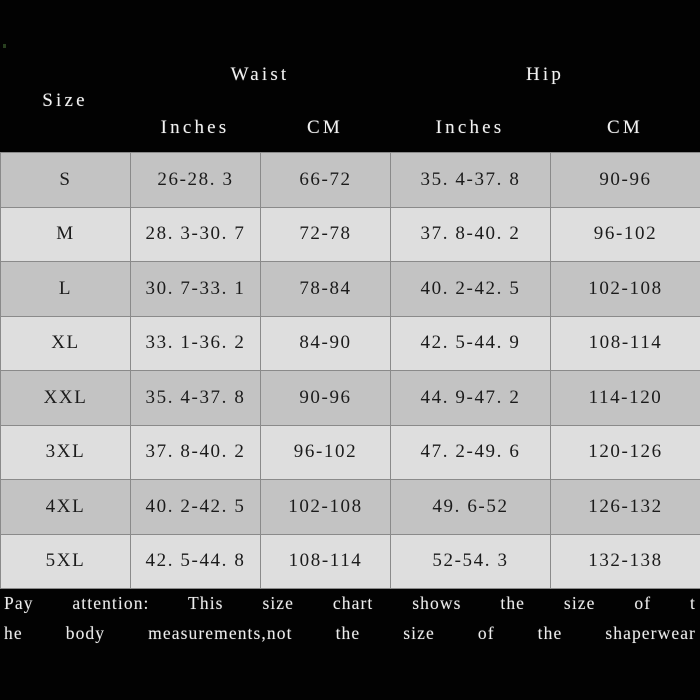  I want to click on cell-size: XL, so click(65, 343).